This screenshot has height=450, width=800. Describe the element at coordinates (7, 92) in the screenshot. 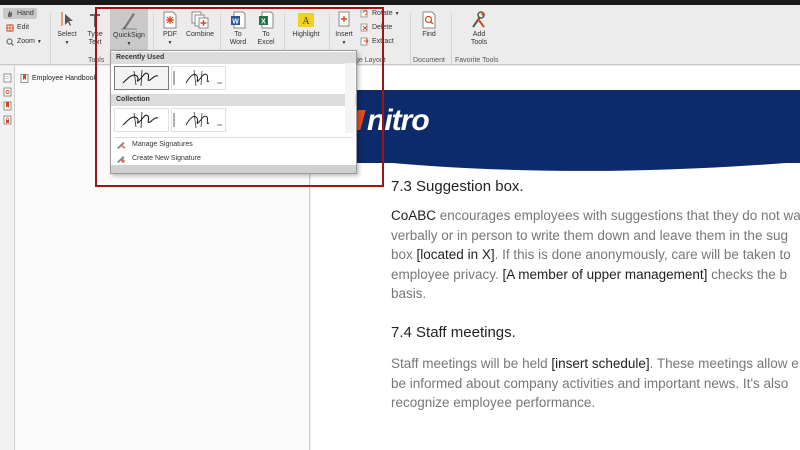

I see `search-panel-icon` at that location.